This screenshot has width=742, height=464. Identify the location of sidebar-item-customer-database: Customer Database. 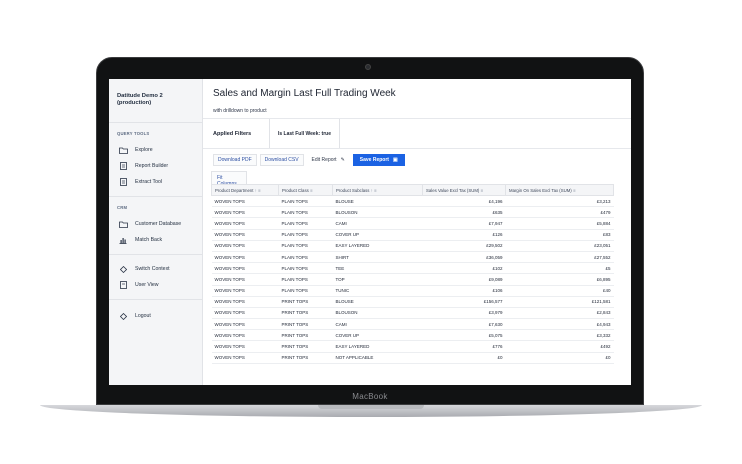
(155, 224).